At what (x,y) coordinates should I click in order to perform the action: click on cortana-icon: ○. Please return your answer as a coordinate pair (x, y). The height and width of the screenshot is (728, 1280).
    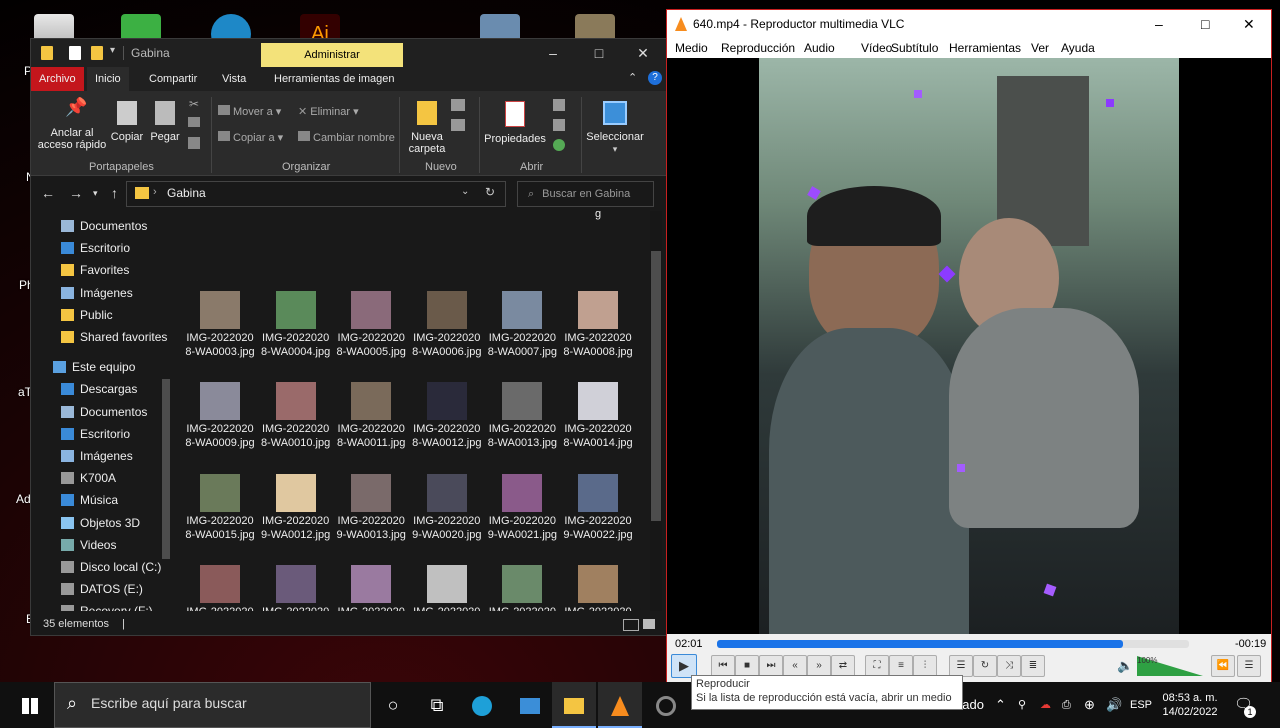
    Looking at the image, I should click on (393, 705).